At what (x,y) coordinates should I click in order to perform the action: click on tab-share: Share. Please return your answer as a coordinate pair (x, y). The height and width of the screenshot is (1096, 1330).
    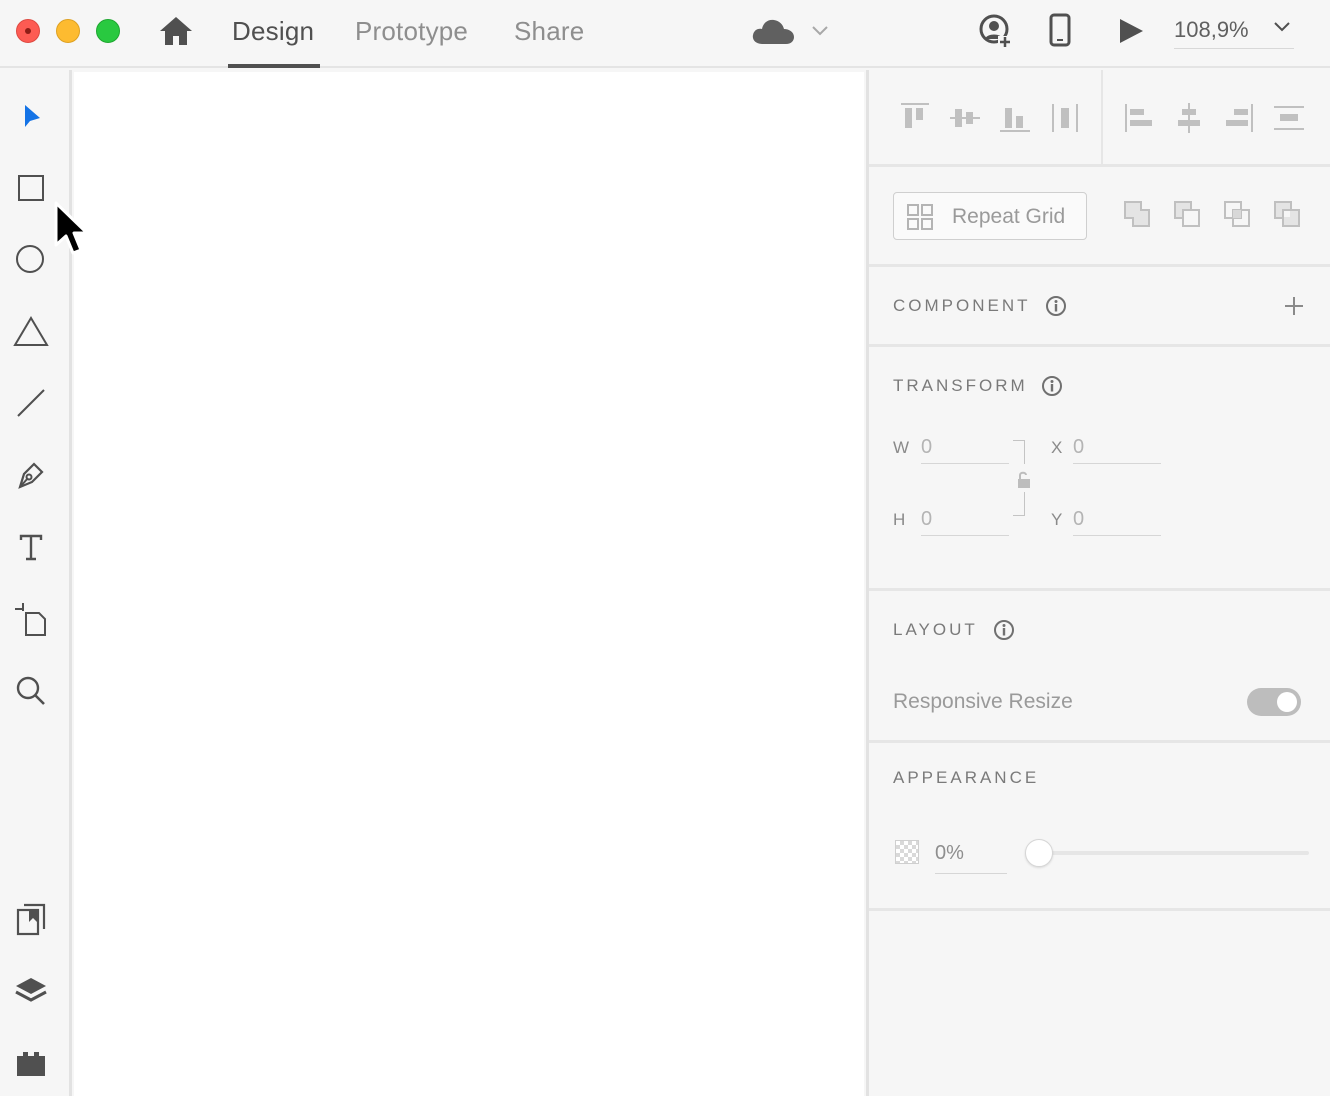
    Looking at the image, I should click on (549, 31).